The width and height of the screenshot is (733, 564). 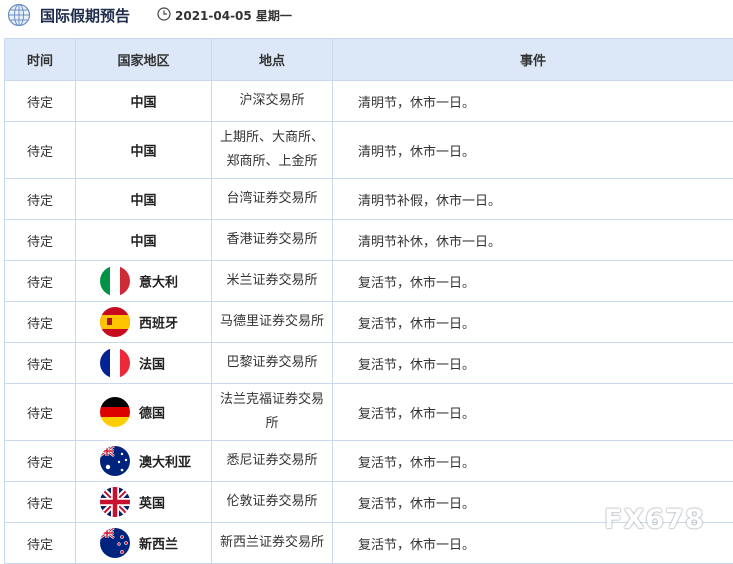 What do you see at coordinates (272, 199) in the screenshot?
I see `place-cell: 台湾证券交易所` at bounding box center [272, 199].